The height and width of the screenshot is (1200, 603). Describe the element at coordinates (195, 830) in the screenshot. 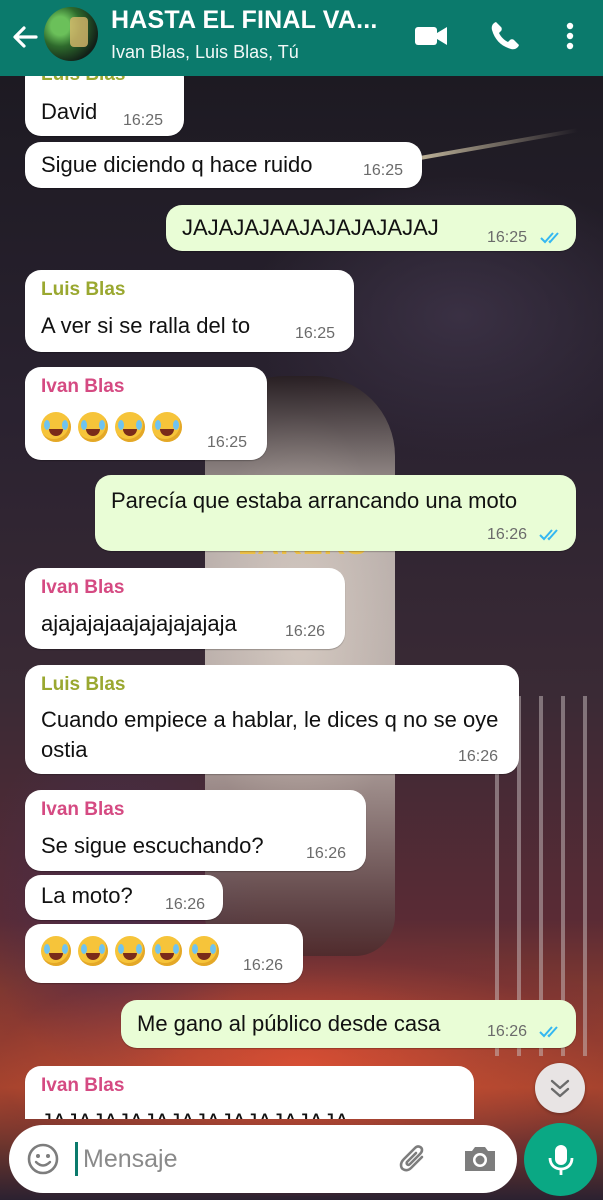

I see `message-incoming: Ivan Blas Se sigue escuchando? 16:26` at that location.